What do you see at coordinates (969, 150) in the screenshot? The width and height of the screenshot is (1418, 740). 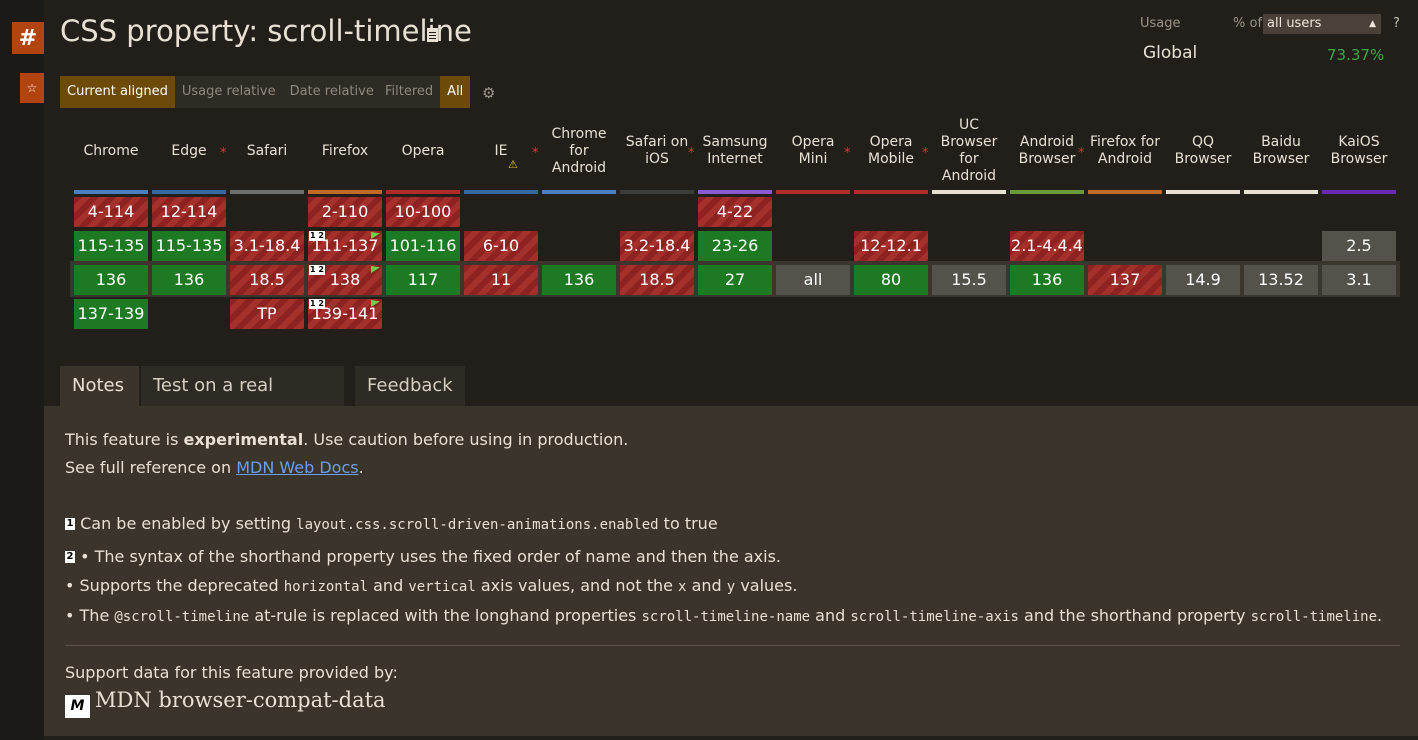 I see `browser-name: UC Browser for Android` at bounding box center [969, 150].